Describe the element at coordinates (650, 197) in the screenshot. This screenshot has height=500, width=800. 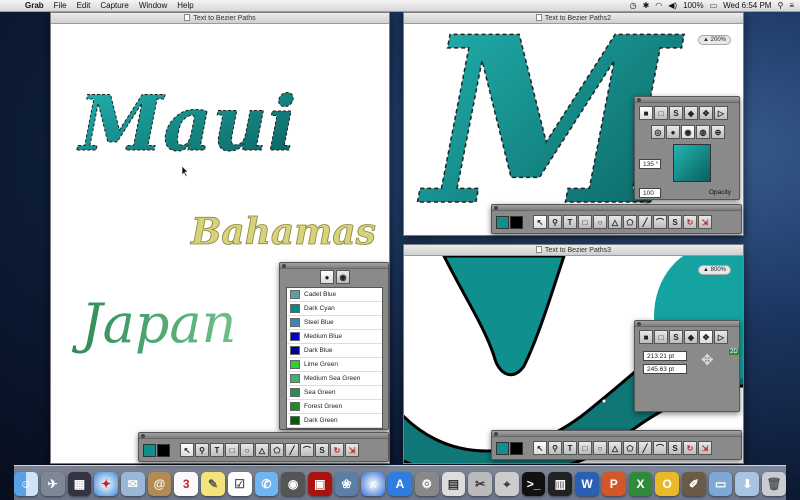
I see `percent-input: 100 %` at that location.